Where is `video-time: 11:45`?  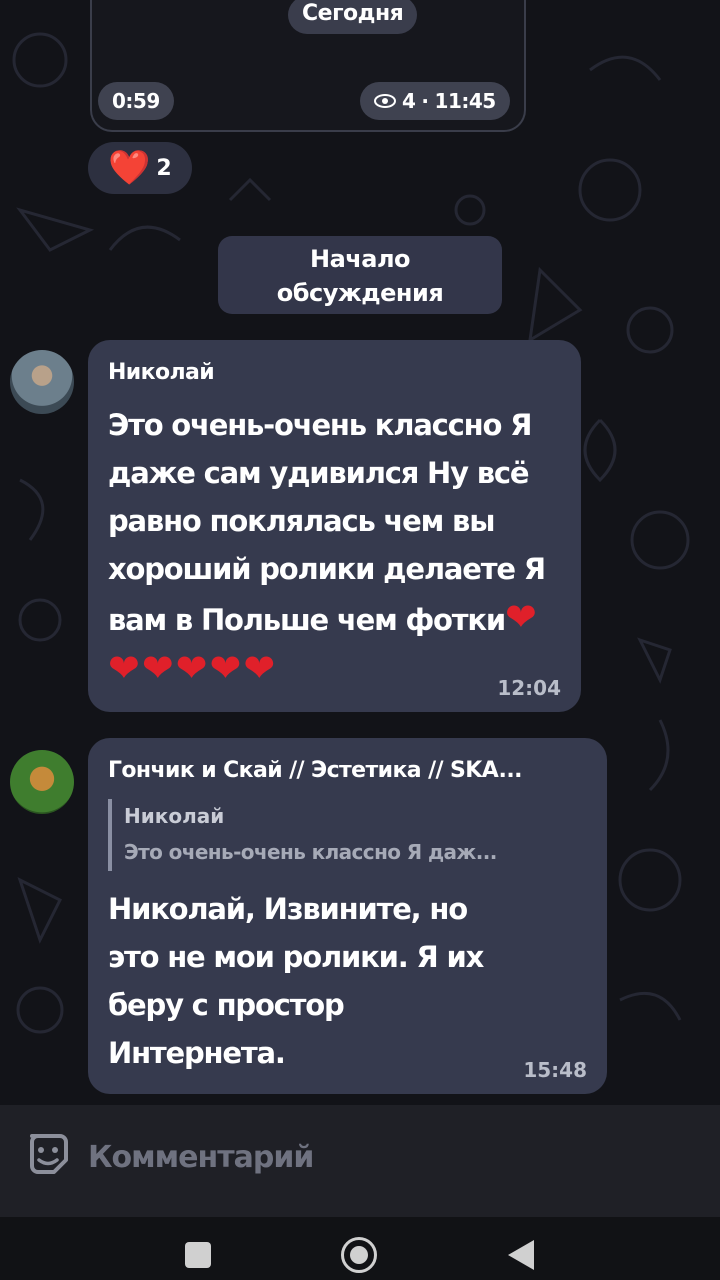
video-time: 11:45 is located at coordinates (465, 101).